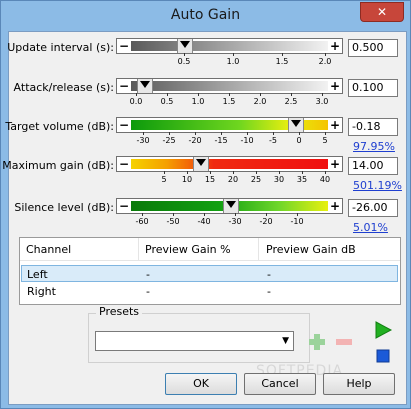 Image resolution: width=411 pixels, height=409 pixels. What do you see at coordinates (229, 125) in the screenshot?
I see `target-volume-slider: − +` at bounding box center [229, 125].